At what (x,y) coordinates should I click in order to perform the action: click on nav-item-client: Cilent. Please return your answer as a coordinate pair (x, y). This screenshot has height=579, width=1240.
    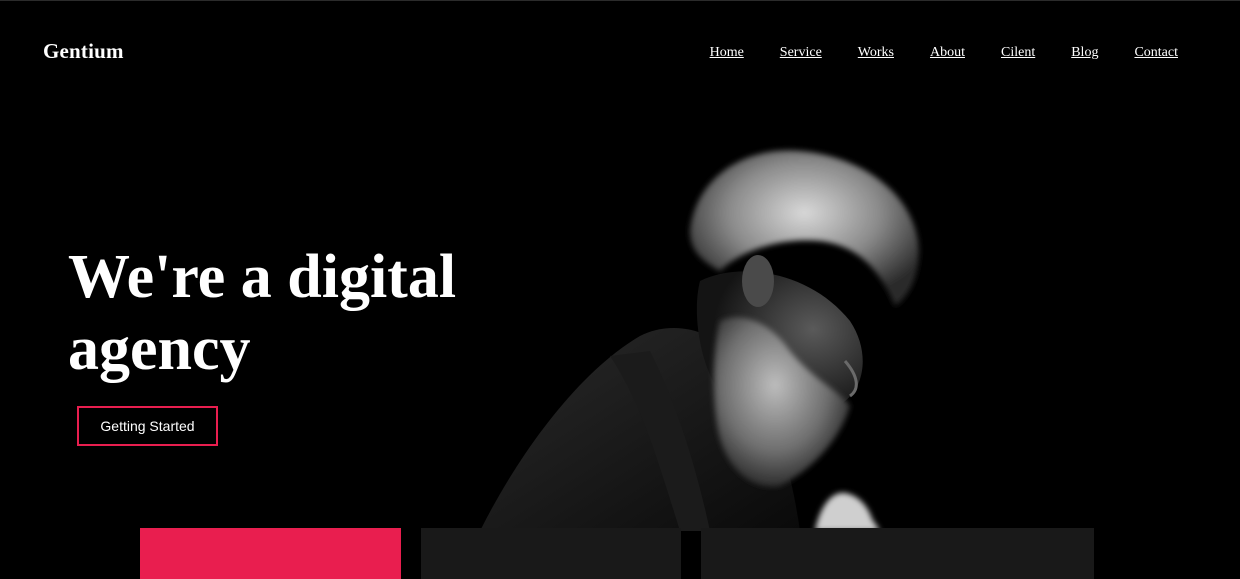
    Looking at the image, I should click on (1018, 52).